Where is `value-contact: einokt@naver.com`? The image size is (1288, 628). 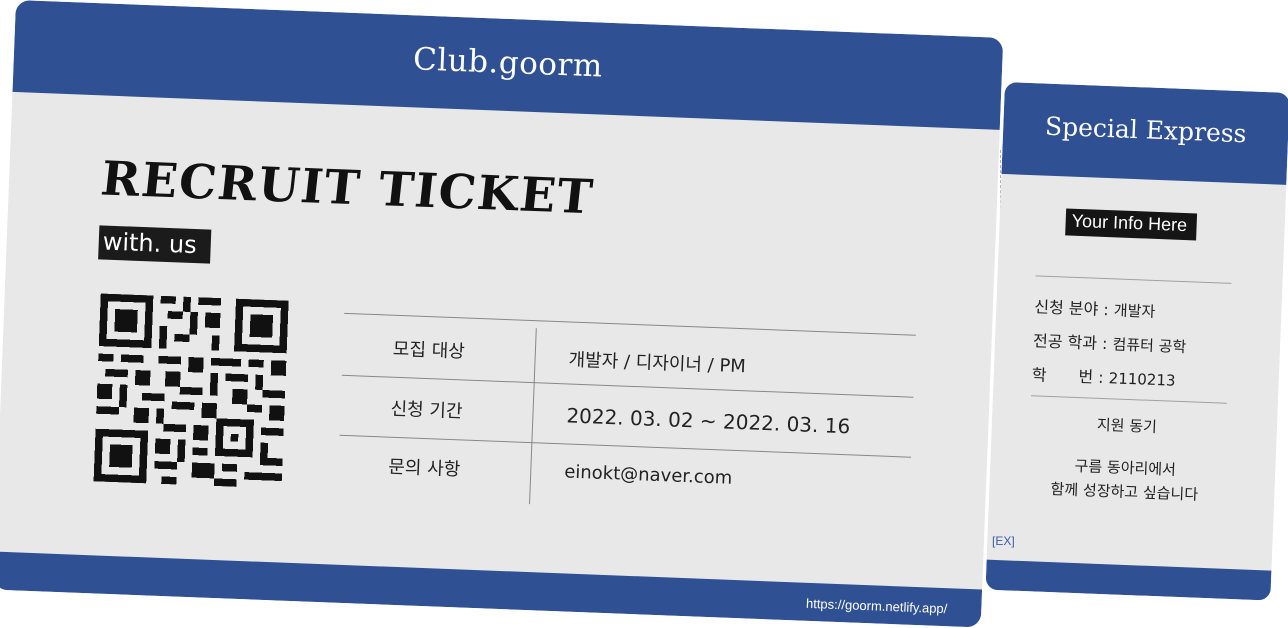
value-contact: einokt@naver.com is located at coordinates (648, 475).